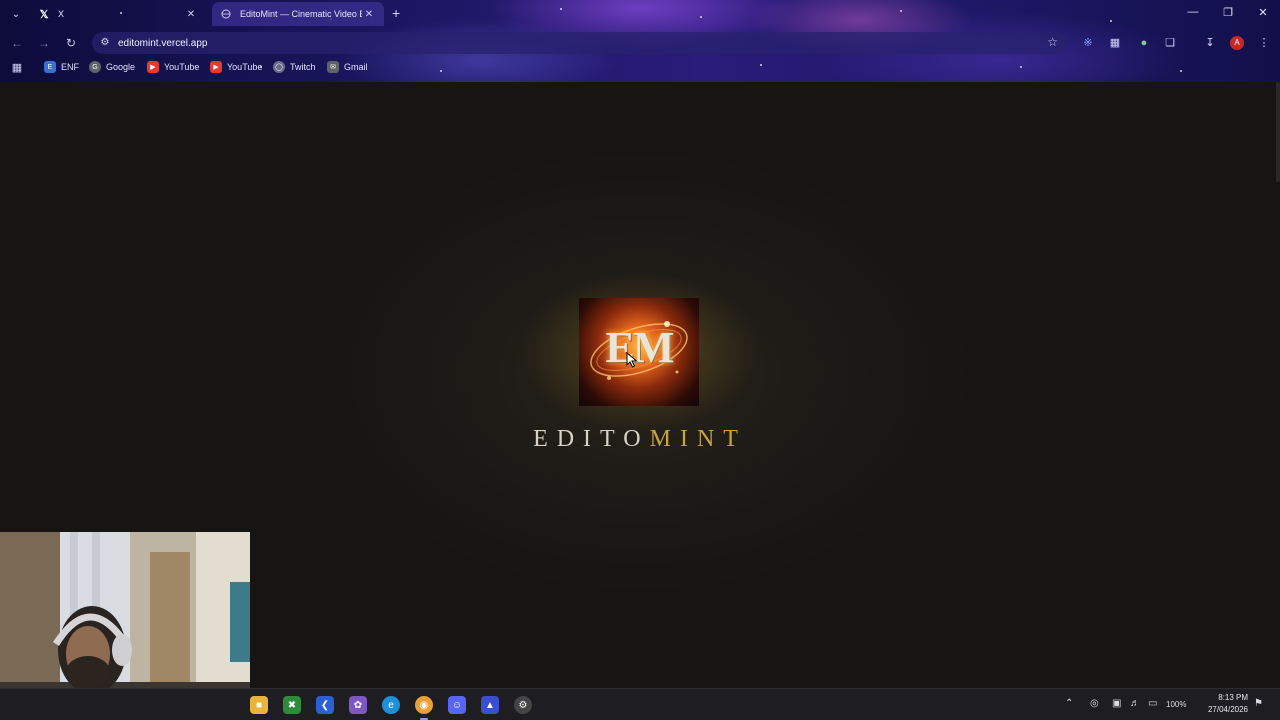 Image resolution: width=1280 pixels, height=720 pixels. I want to click on xbox-icon: ✖, so click(292, 705).